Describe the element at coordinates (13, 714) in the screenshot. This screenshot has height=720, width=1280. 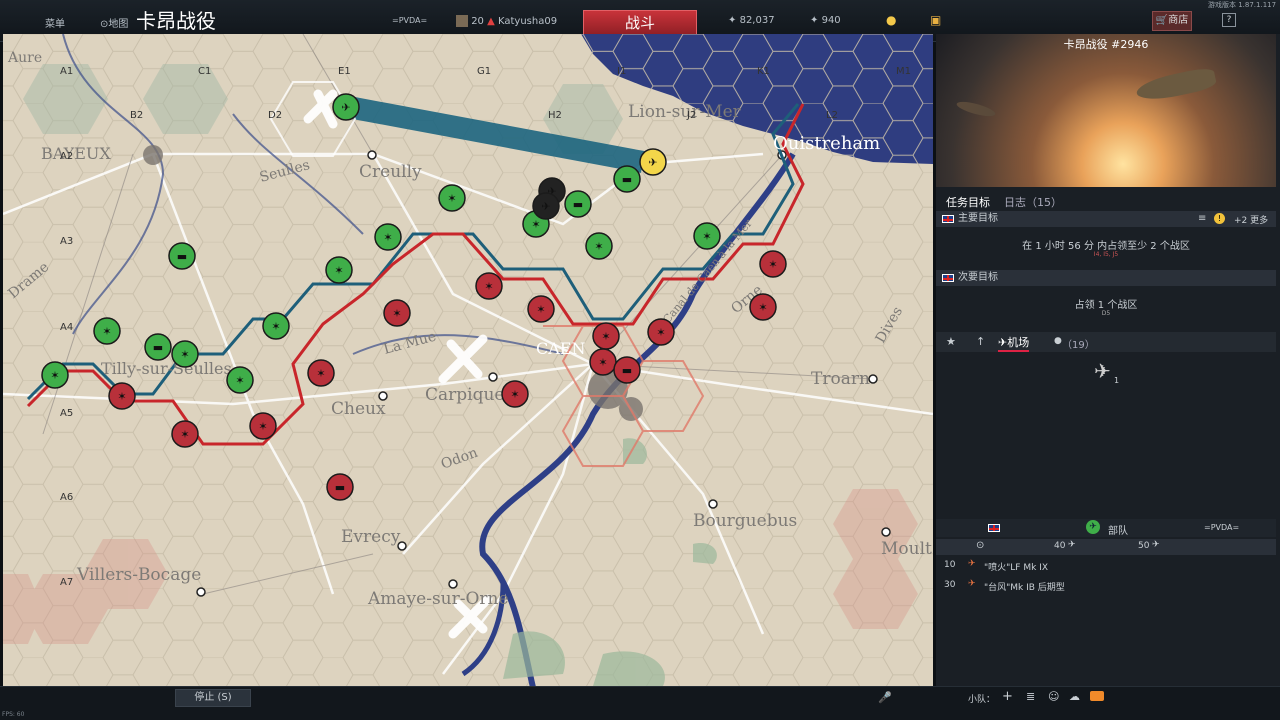
I see `fps-counter: FPS: 60` at that location.